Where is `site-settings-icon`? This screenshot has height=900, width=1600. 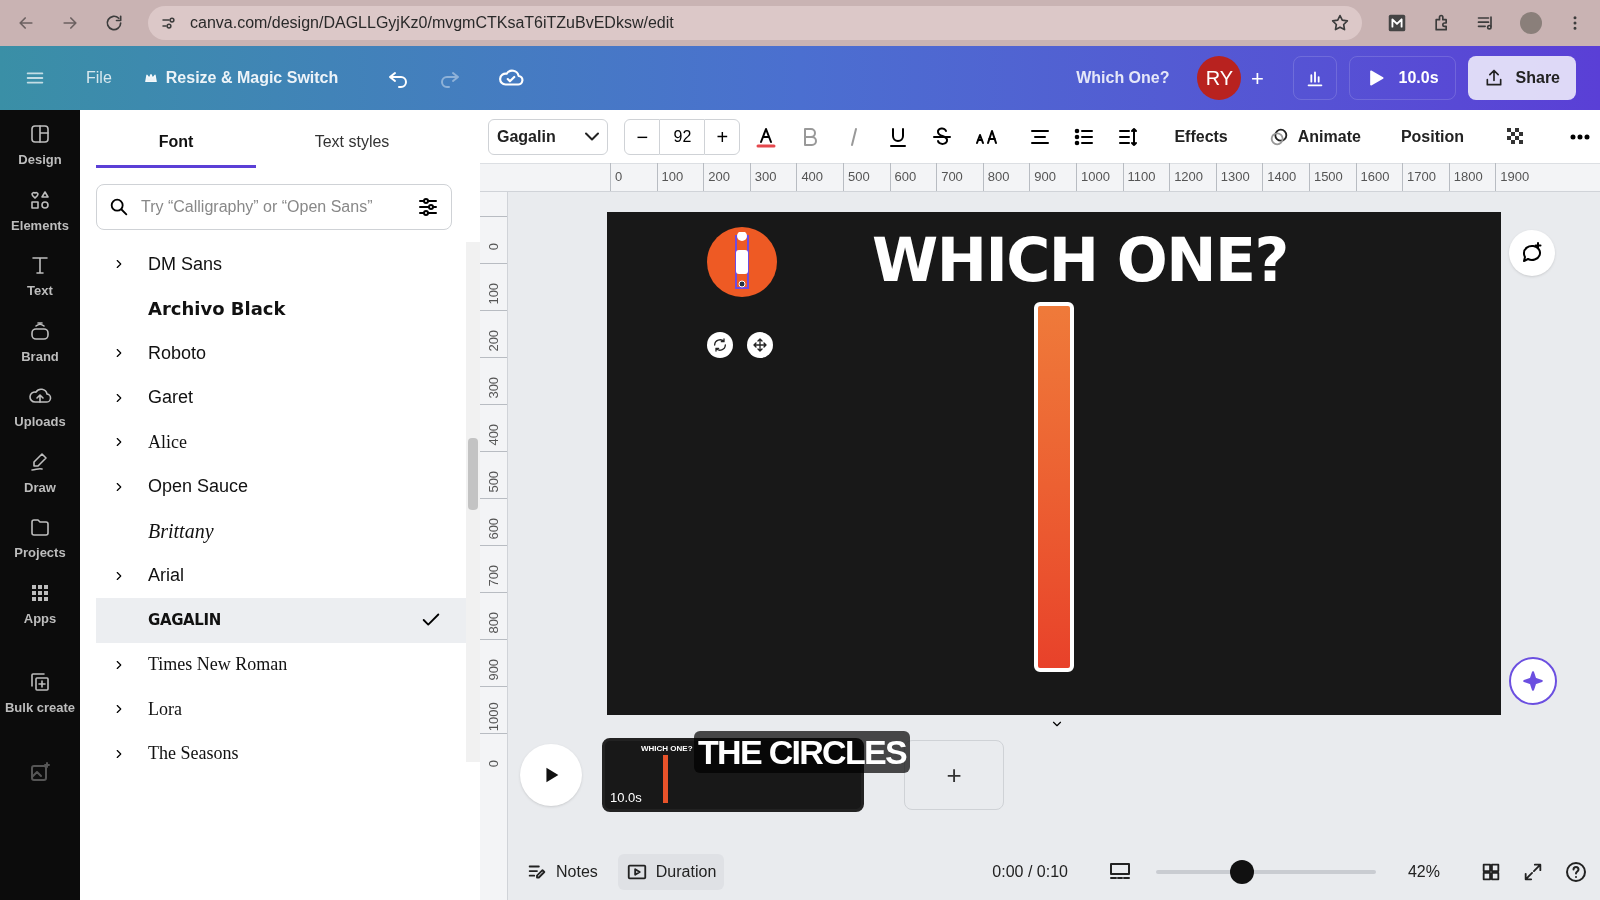 site-settings-icon is located at coordinates (169, 23).